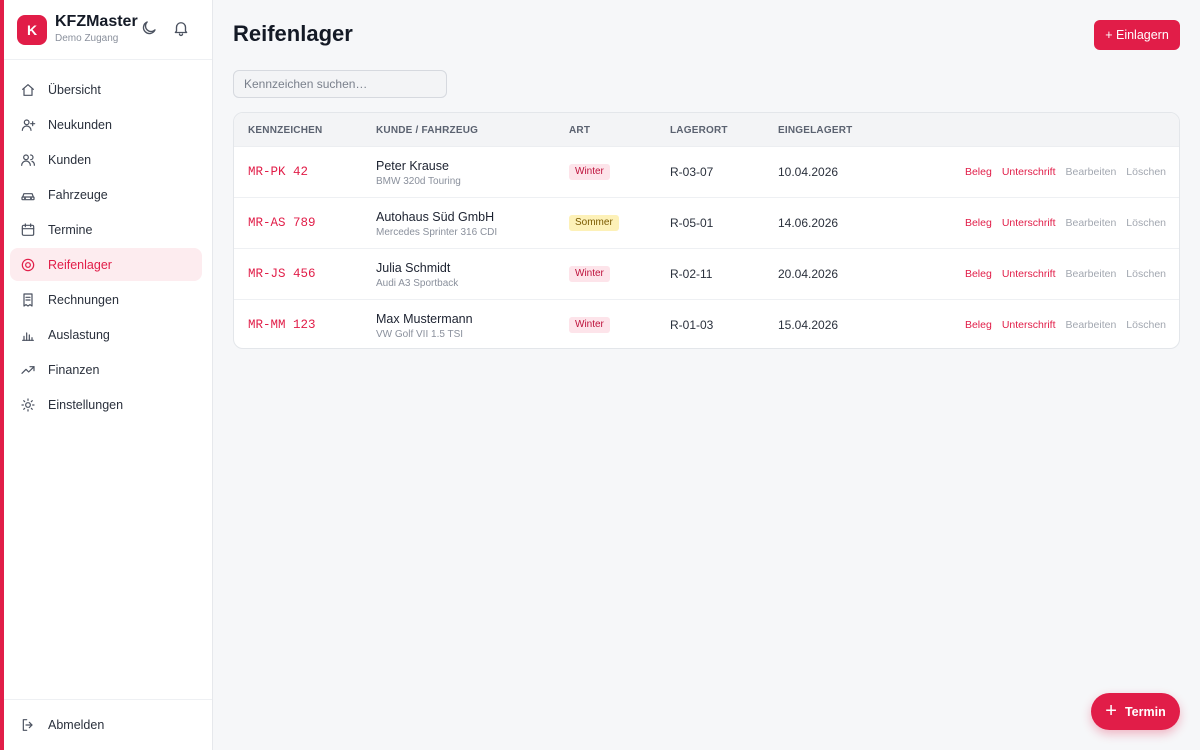 The image size is (1200, 750). Describe the element at coordinates (87, 38) in the screenshot. I see `account-subtitle: Demo Zugang` at that location.